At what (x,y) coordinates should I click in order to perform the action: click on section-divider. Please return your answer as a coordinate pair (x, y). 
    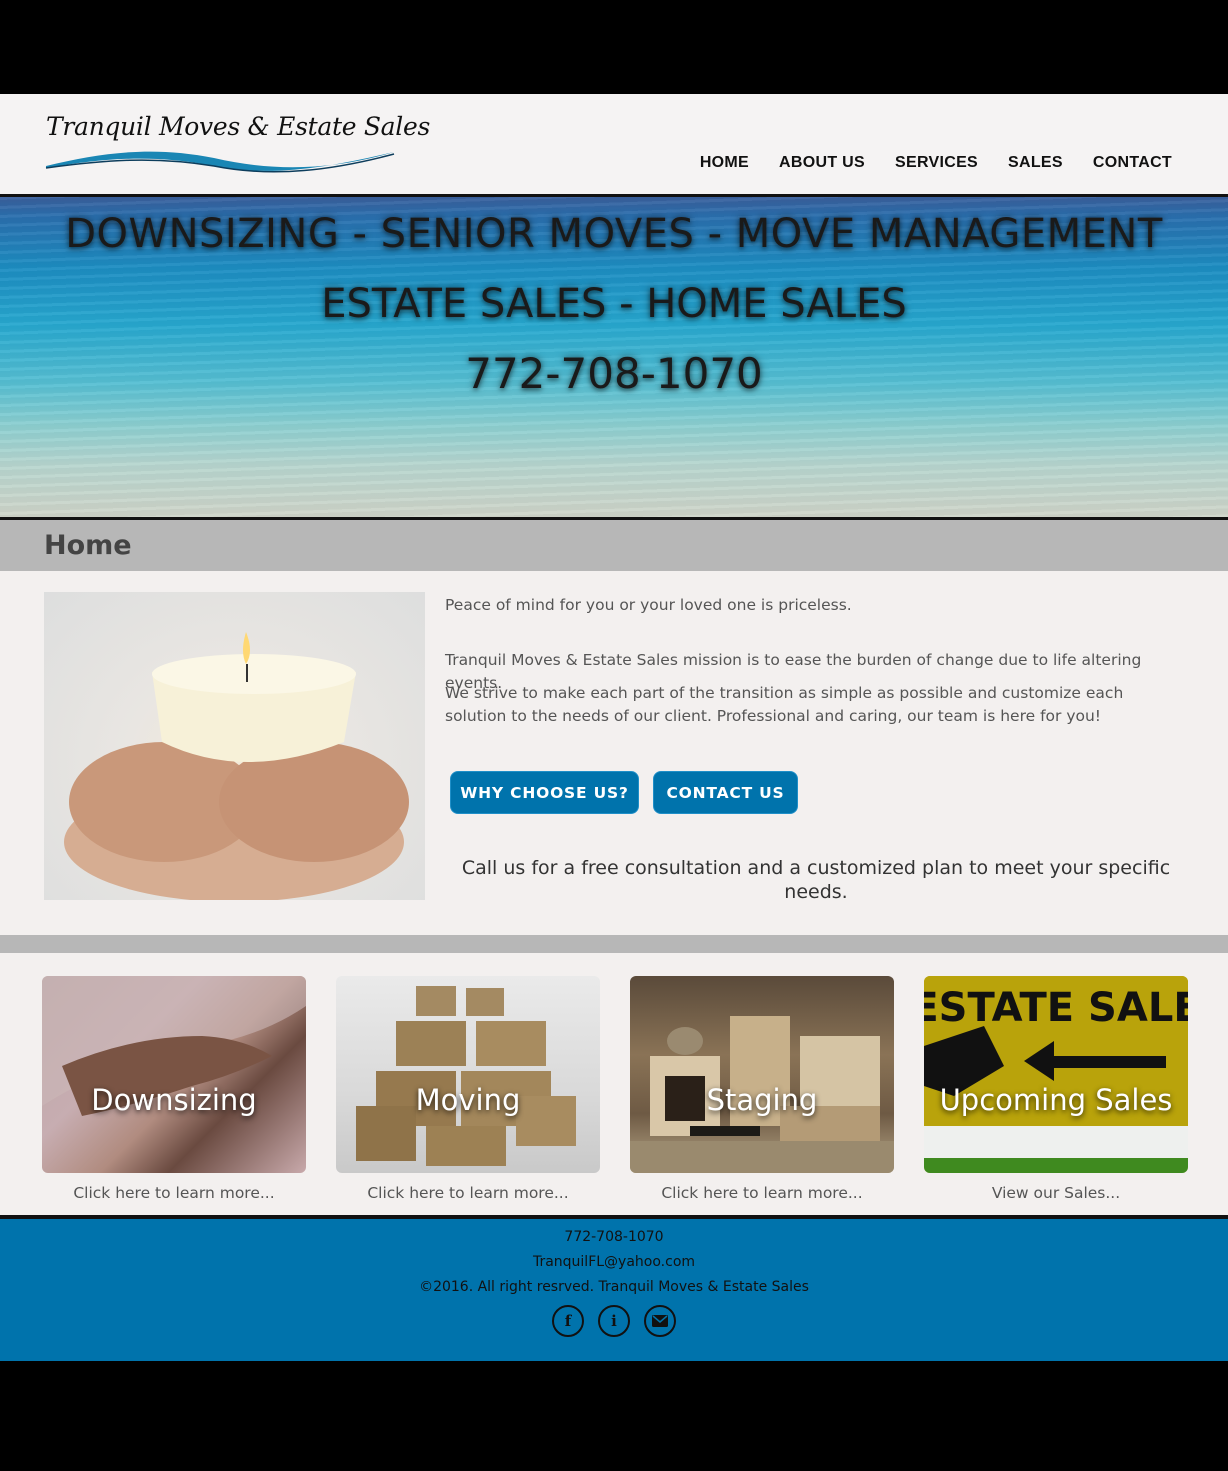
    Looking at the image, I should click on (614, 944).